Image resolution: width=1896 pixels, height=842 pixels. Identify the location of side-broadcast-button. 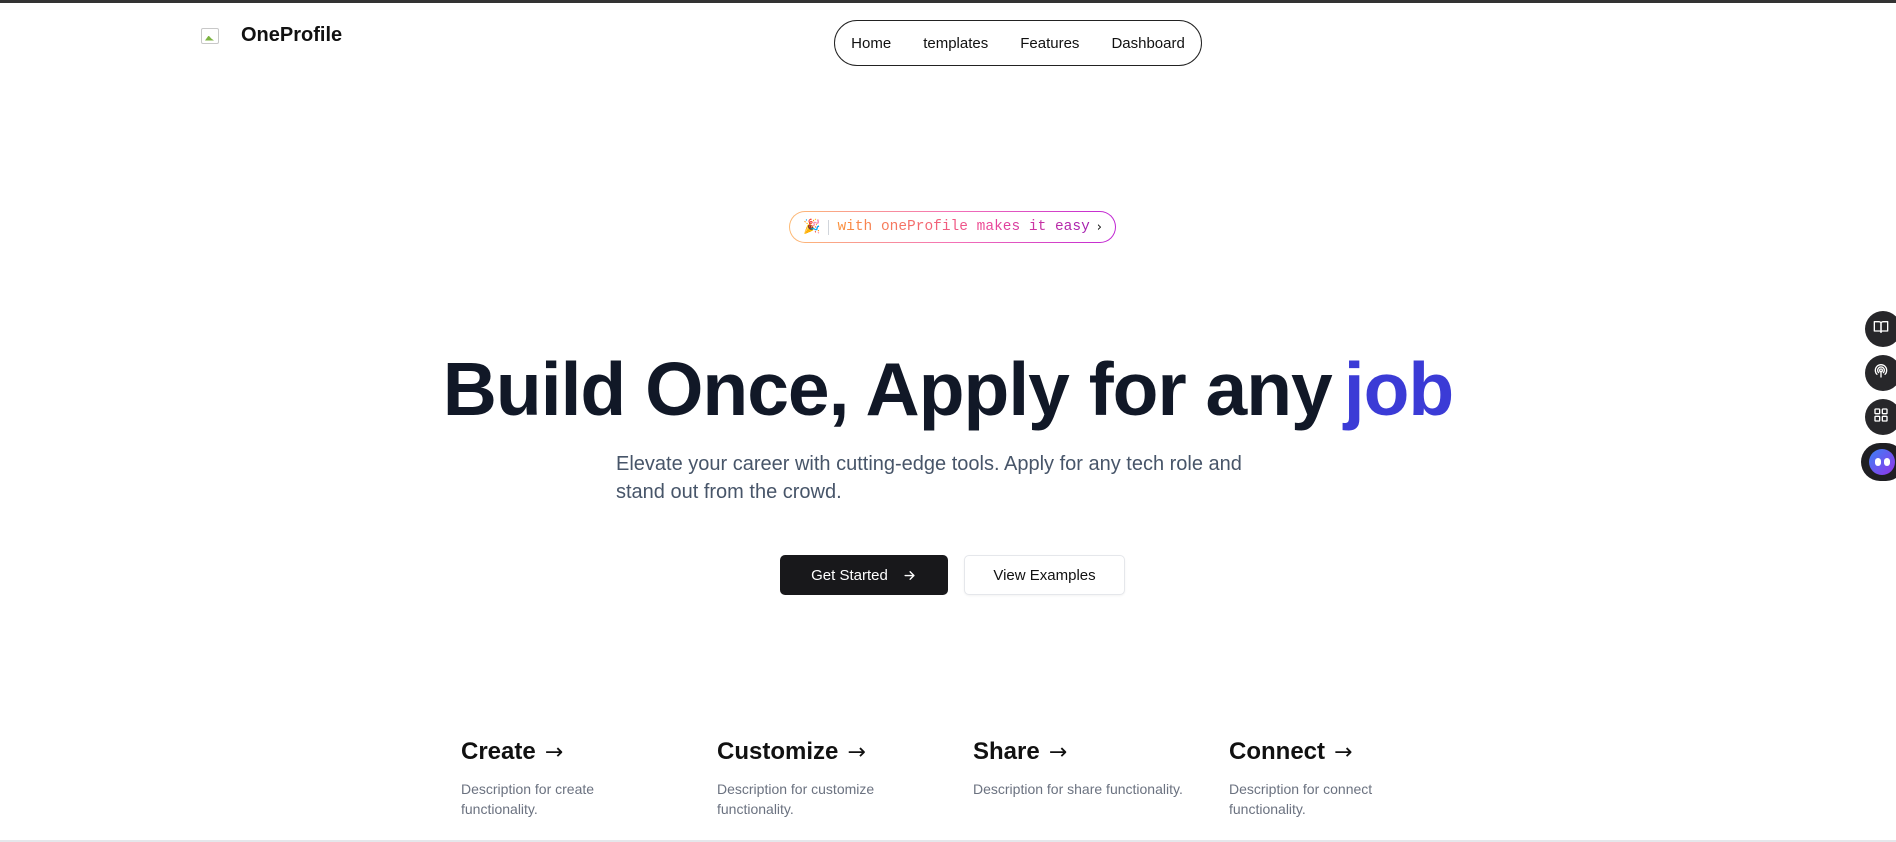
(1880, 373).